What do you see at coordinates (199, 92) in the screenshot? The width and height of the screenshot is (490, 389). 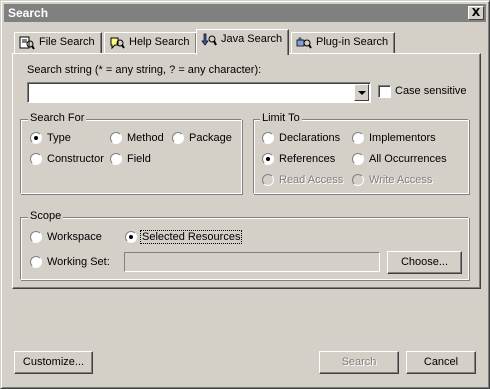 I see `search-string-combo` at bounding box center [199, 92].